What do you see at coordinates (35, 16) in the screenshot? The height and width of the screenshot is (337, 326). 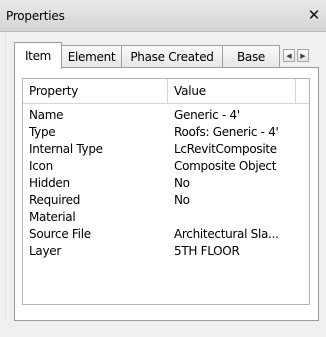 I see `panel-title: Properties` at bounding box center [35, 16].